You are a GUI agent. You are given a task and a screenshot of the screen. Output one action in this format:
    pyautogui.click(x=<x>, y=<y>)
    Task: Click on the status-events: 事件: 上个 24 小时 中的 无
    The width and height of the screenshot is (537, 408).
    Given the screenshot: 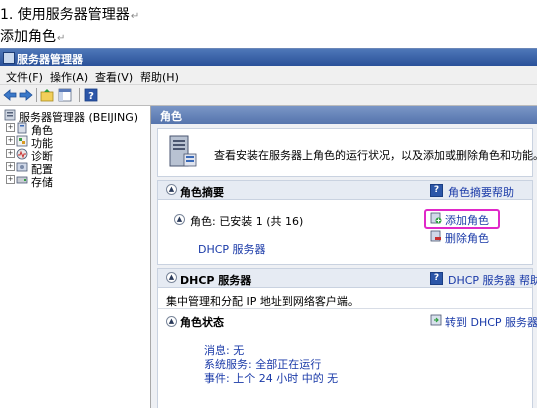 What is the action you would take?
    pyautogui.click(x=271, y=378)
    